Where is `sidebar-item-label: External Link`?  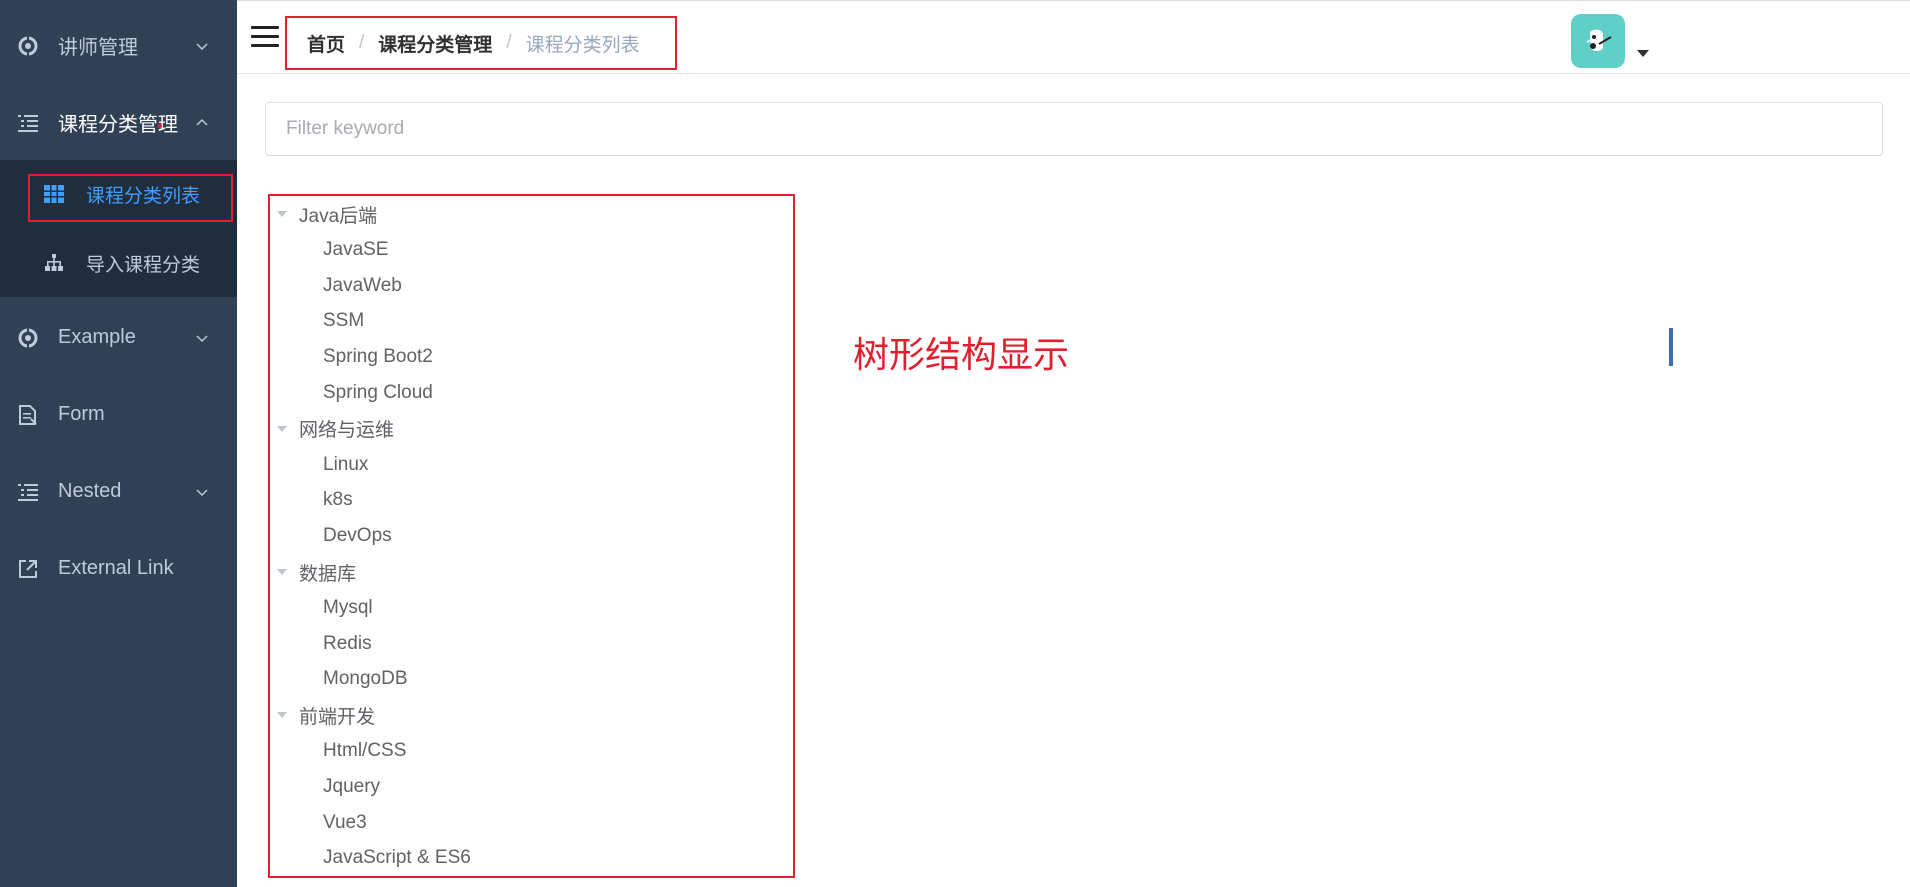 sidebar-item-label: External Link is located at coordinates (116, 568).